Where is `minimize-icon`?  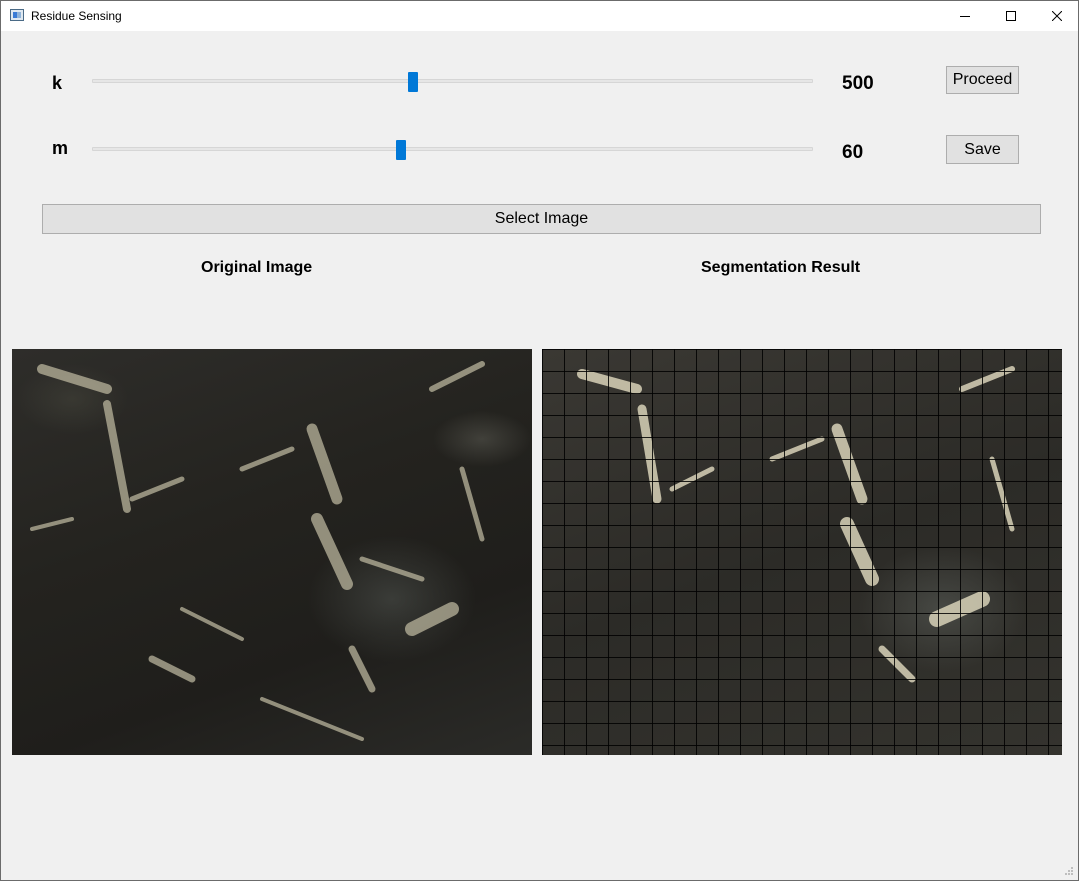
minimize-icon is located at coordinates (965, 16).